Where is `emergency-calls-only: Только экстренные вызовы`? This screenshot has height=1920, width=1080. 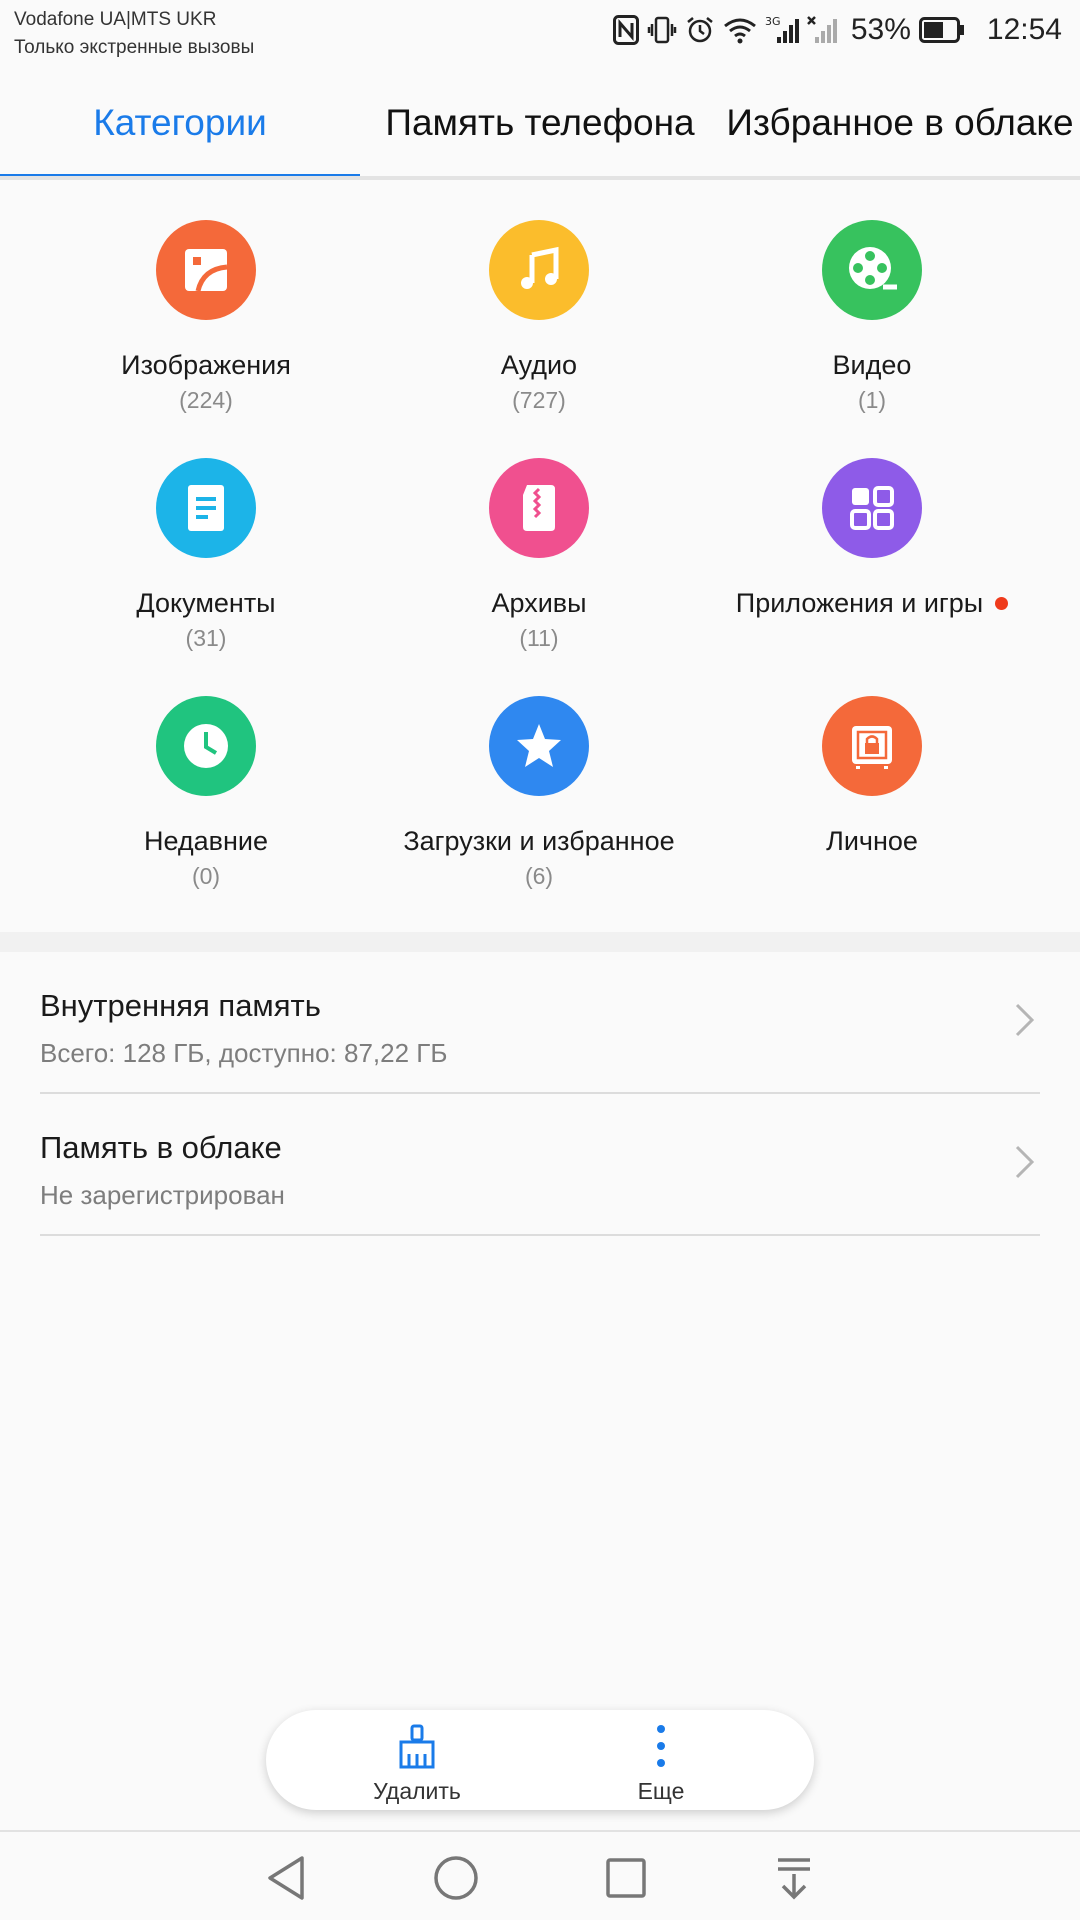
emergency-calls-only: Только экстренные вызовы is located at coordinates (134, 47).